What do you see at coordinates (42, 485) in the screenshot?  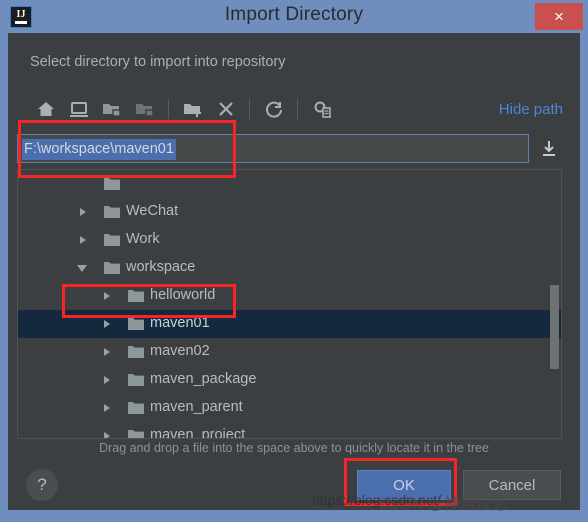 I see `help-button: ?` at bounding box center [42, 485].